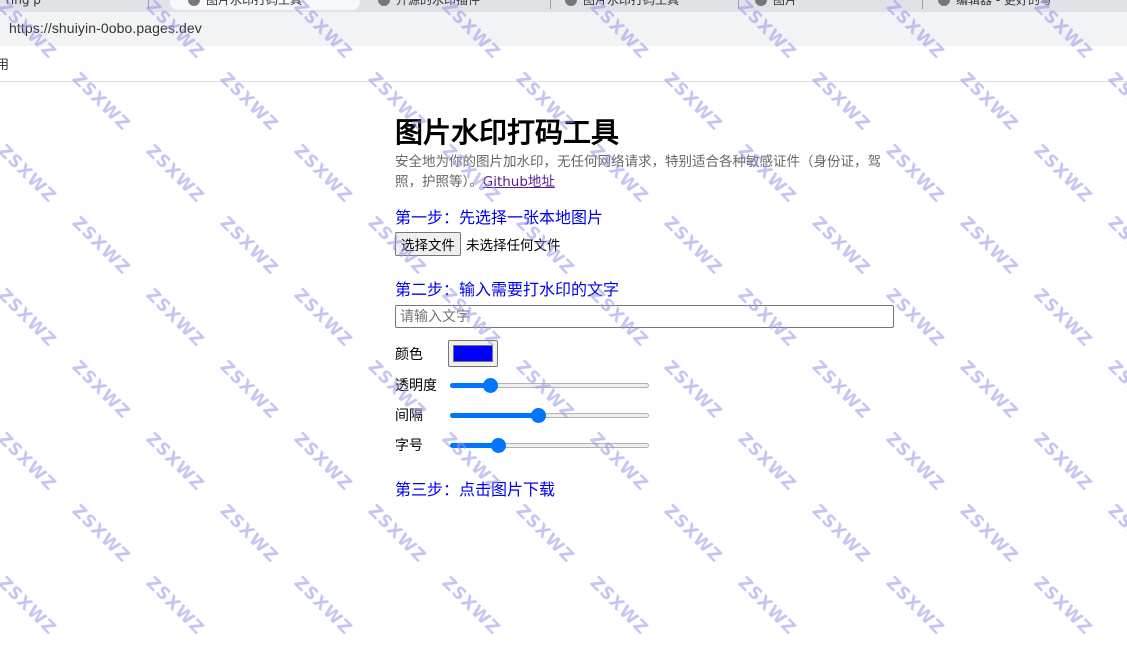 Image resolution: width=1127 pixels, height=665 pixels. Describe the element at coordinates (254, 3) in the screenshot. I see `tab-2-label: 图片水印打码工具` at that location.